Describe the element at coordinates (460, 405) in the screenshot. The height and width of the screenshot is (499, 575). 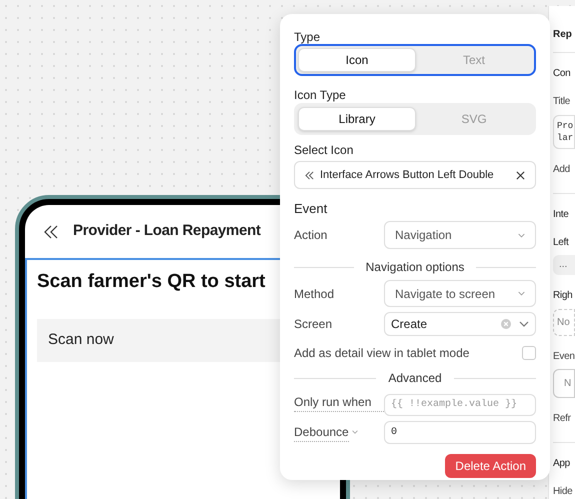
I see `condition-input: {{ !!example.value }}` at that location.